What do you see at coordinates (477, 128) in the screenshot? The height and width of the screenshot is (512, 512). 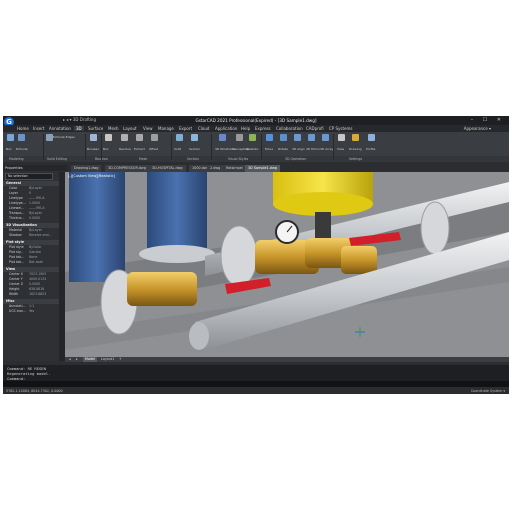 I see `appearance-menu: Appearance ▾` at bounding box center [477, 128].